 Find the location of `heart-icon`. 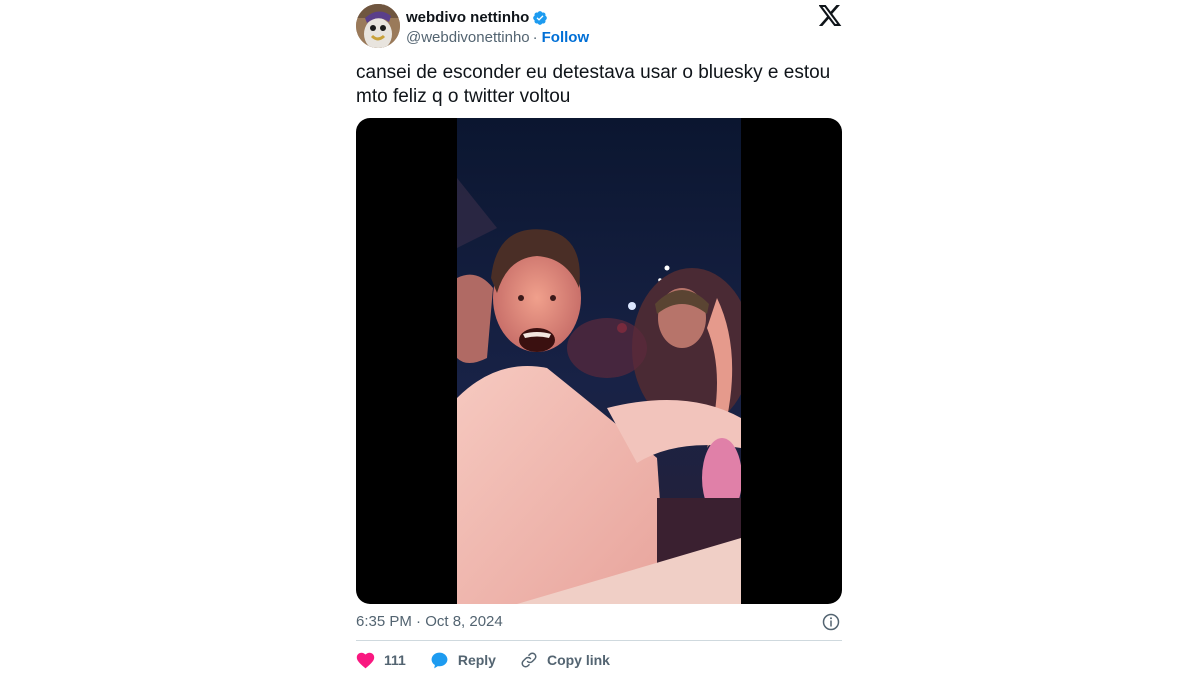

heart-icon is located at coordinates (365, 660).